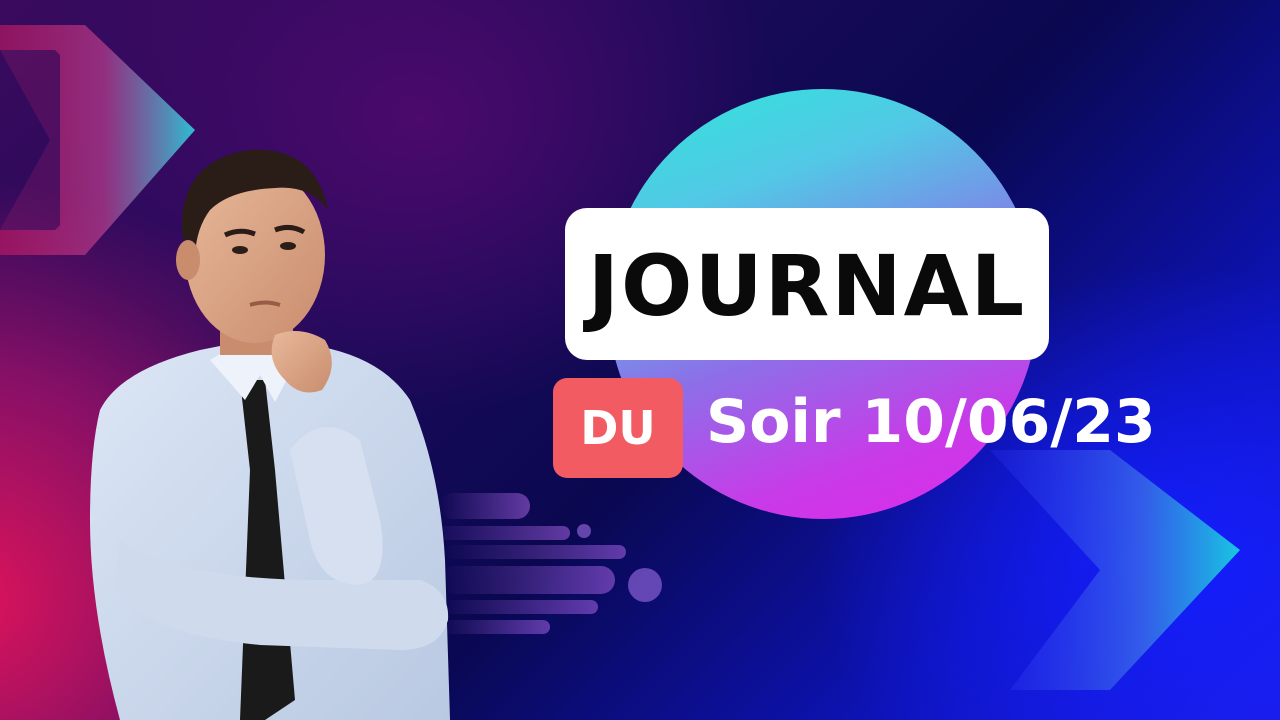 The image size is (1280, 720). I want to click on subtitle-date-text: Soir 10/06/23, so click(931, 422).